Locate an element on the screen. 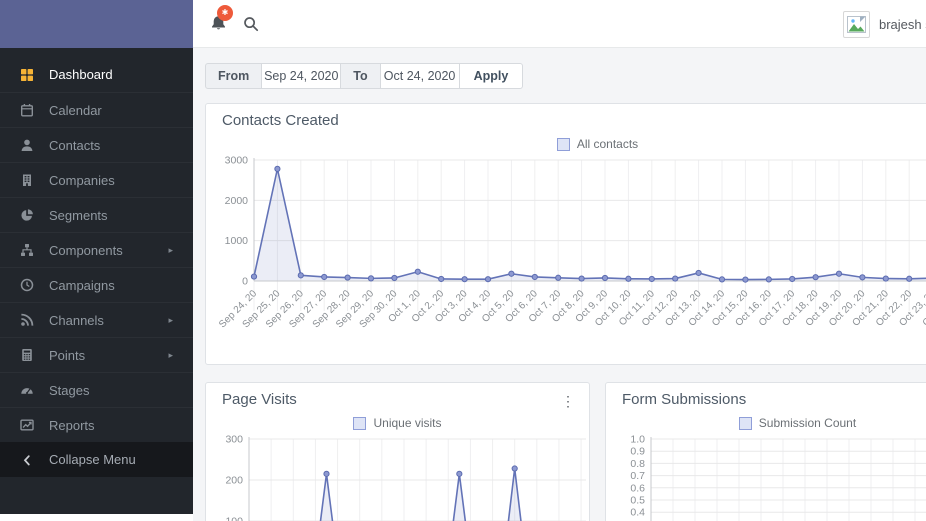 The width and height of the screenshot is (926, 521). svg-text: 3000 is located at coordinates (237, 161).